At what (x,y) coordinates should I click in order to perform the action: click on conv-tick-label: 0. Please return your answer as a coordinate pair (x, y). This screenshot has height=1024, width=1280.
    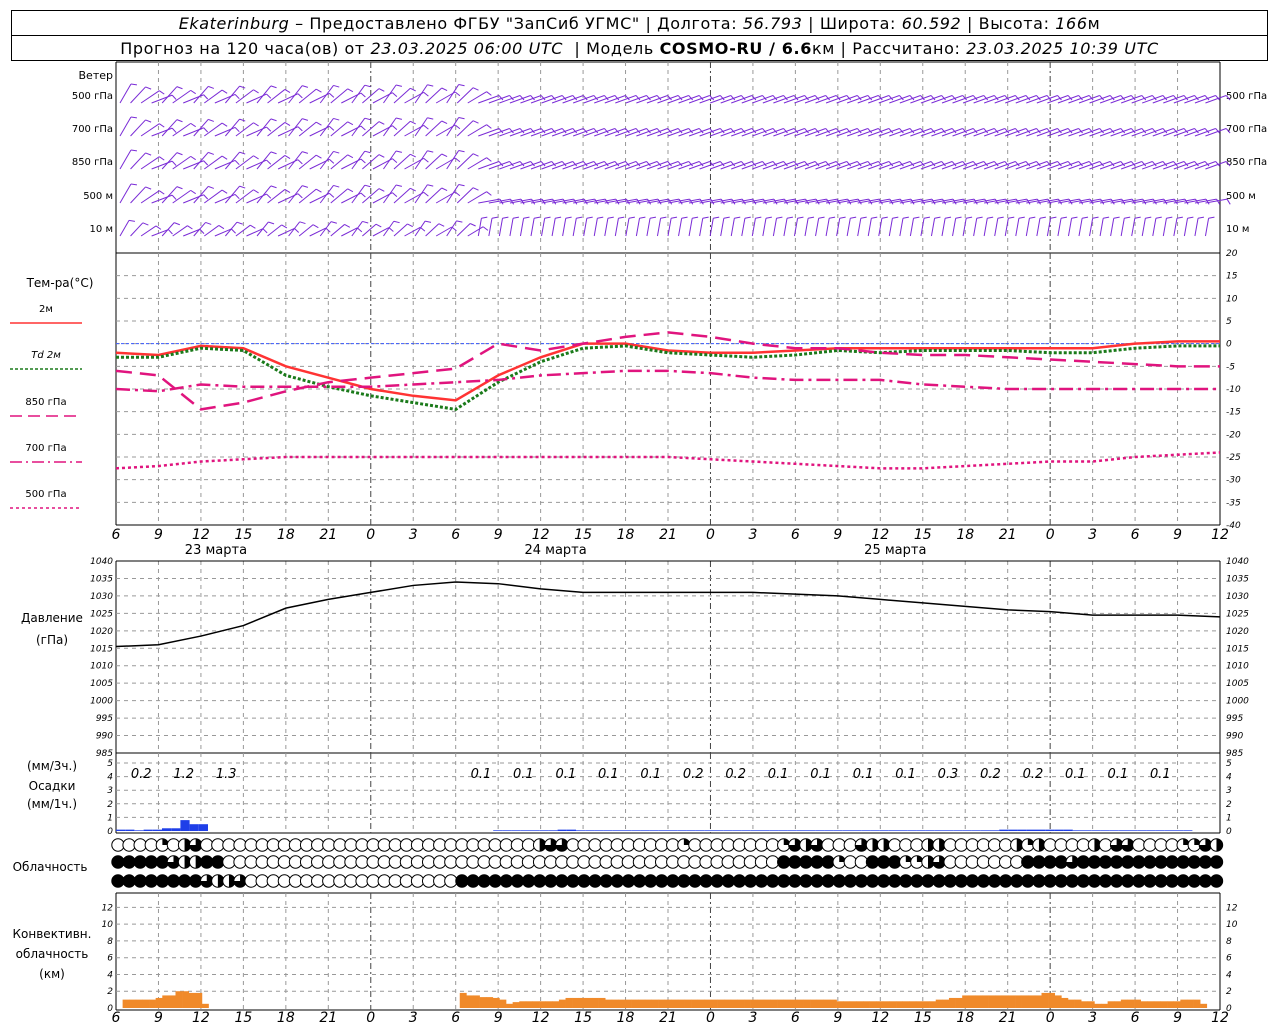
    Looking at the image, I should click on (110, 1009).